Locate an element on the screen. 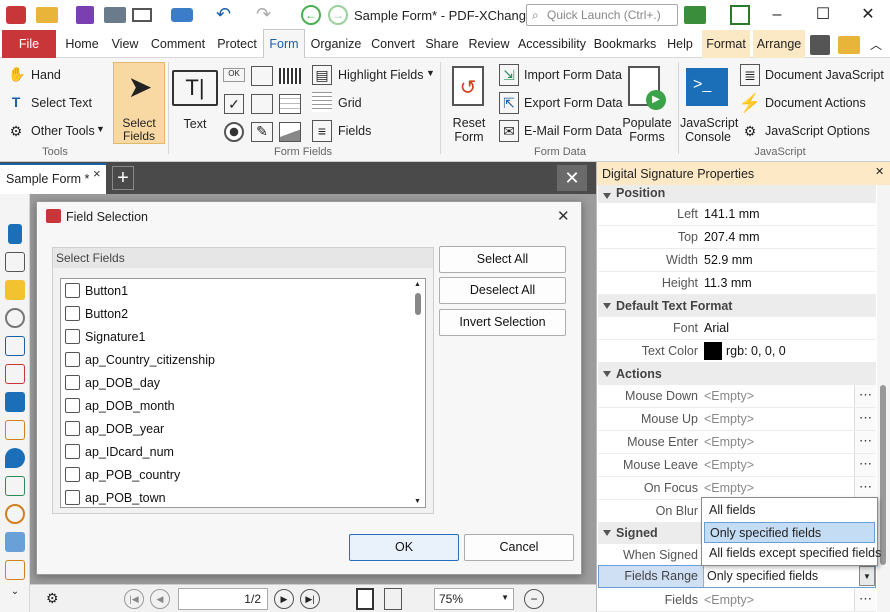 This screenshot has width=890, height=612. prop-mouse-up: Mouse Up <Empty> ⋯ is located at coordinates (737, 419).